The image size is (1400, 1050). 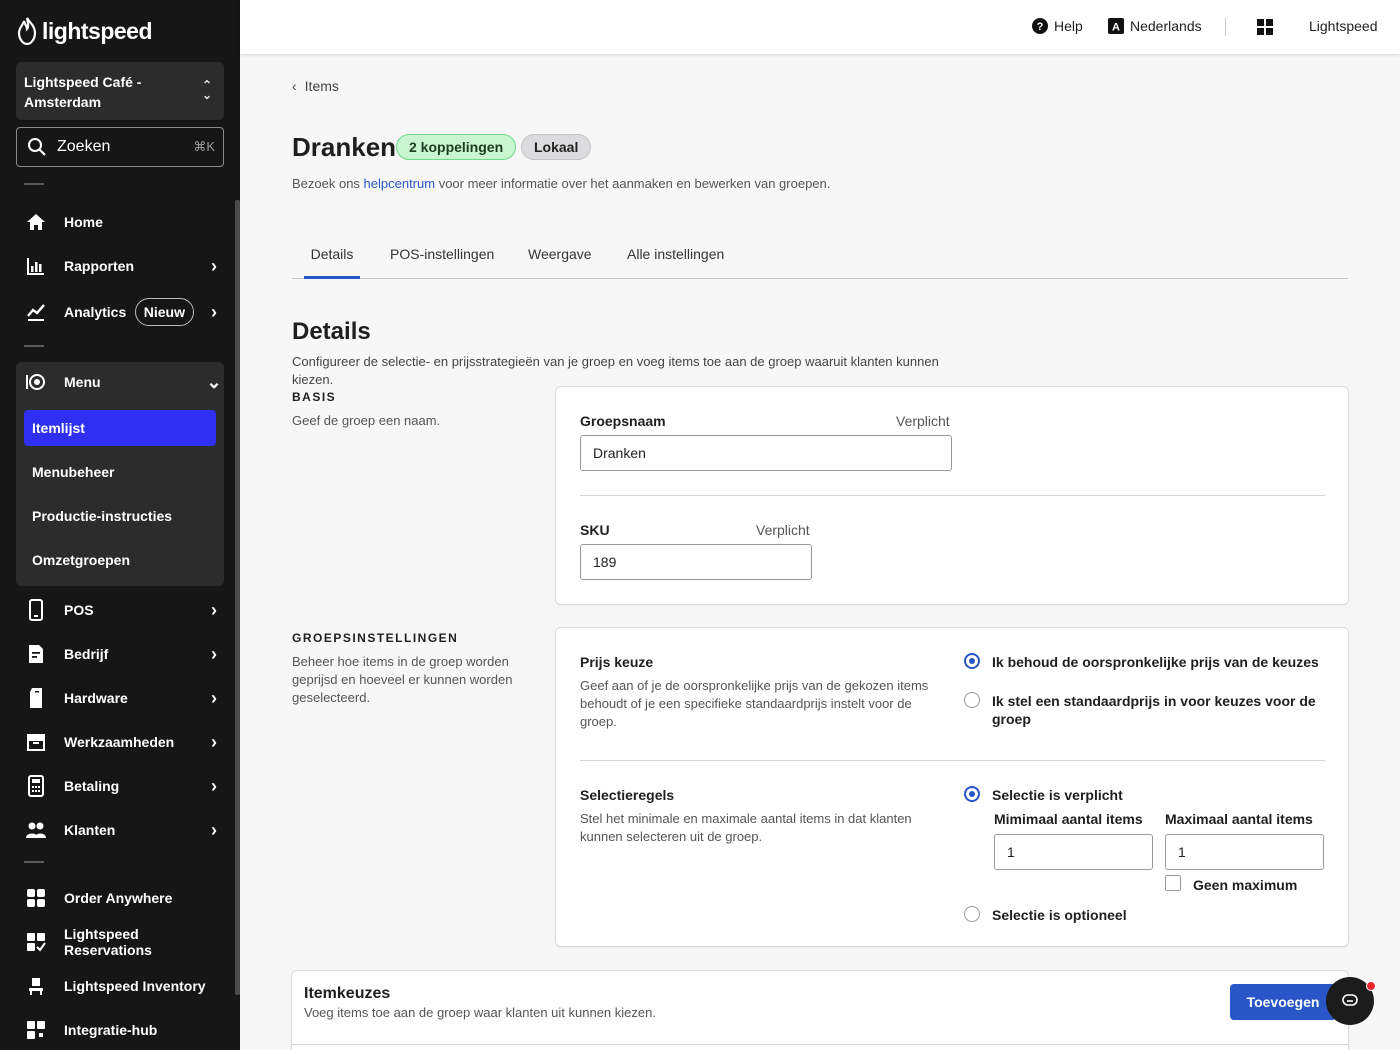 I want to click on radio-selection-required-label: Selectie is verplicht, so click(x=1057, y=795).